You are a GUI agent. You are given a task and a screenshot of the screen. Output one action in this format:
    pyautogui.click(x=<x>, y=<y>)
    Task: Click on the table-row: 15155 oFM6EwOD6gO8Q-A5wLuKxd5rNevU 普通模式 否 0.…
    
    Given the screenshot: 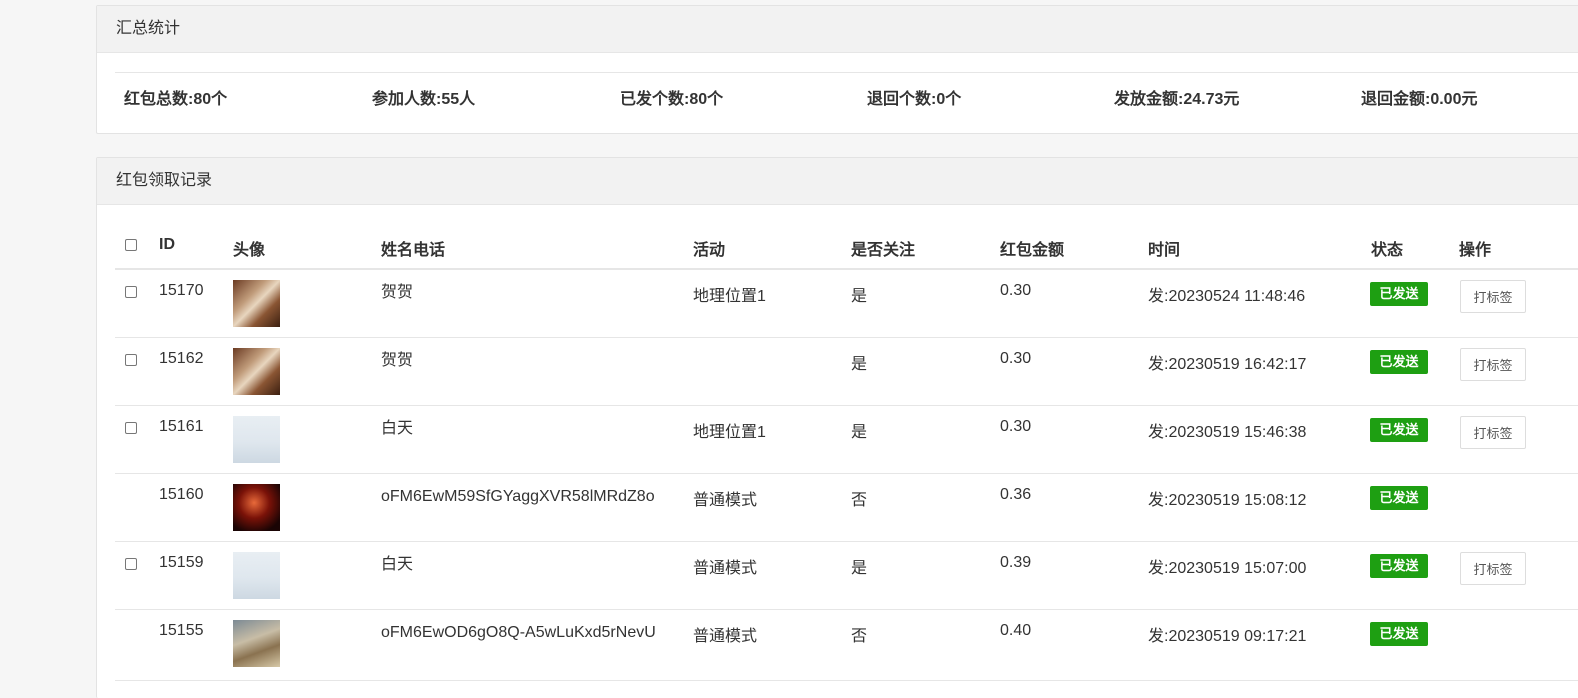 What is the action you would take?
    pyautogui.click(x=846, y=645)
    